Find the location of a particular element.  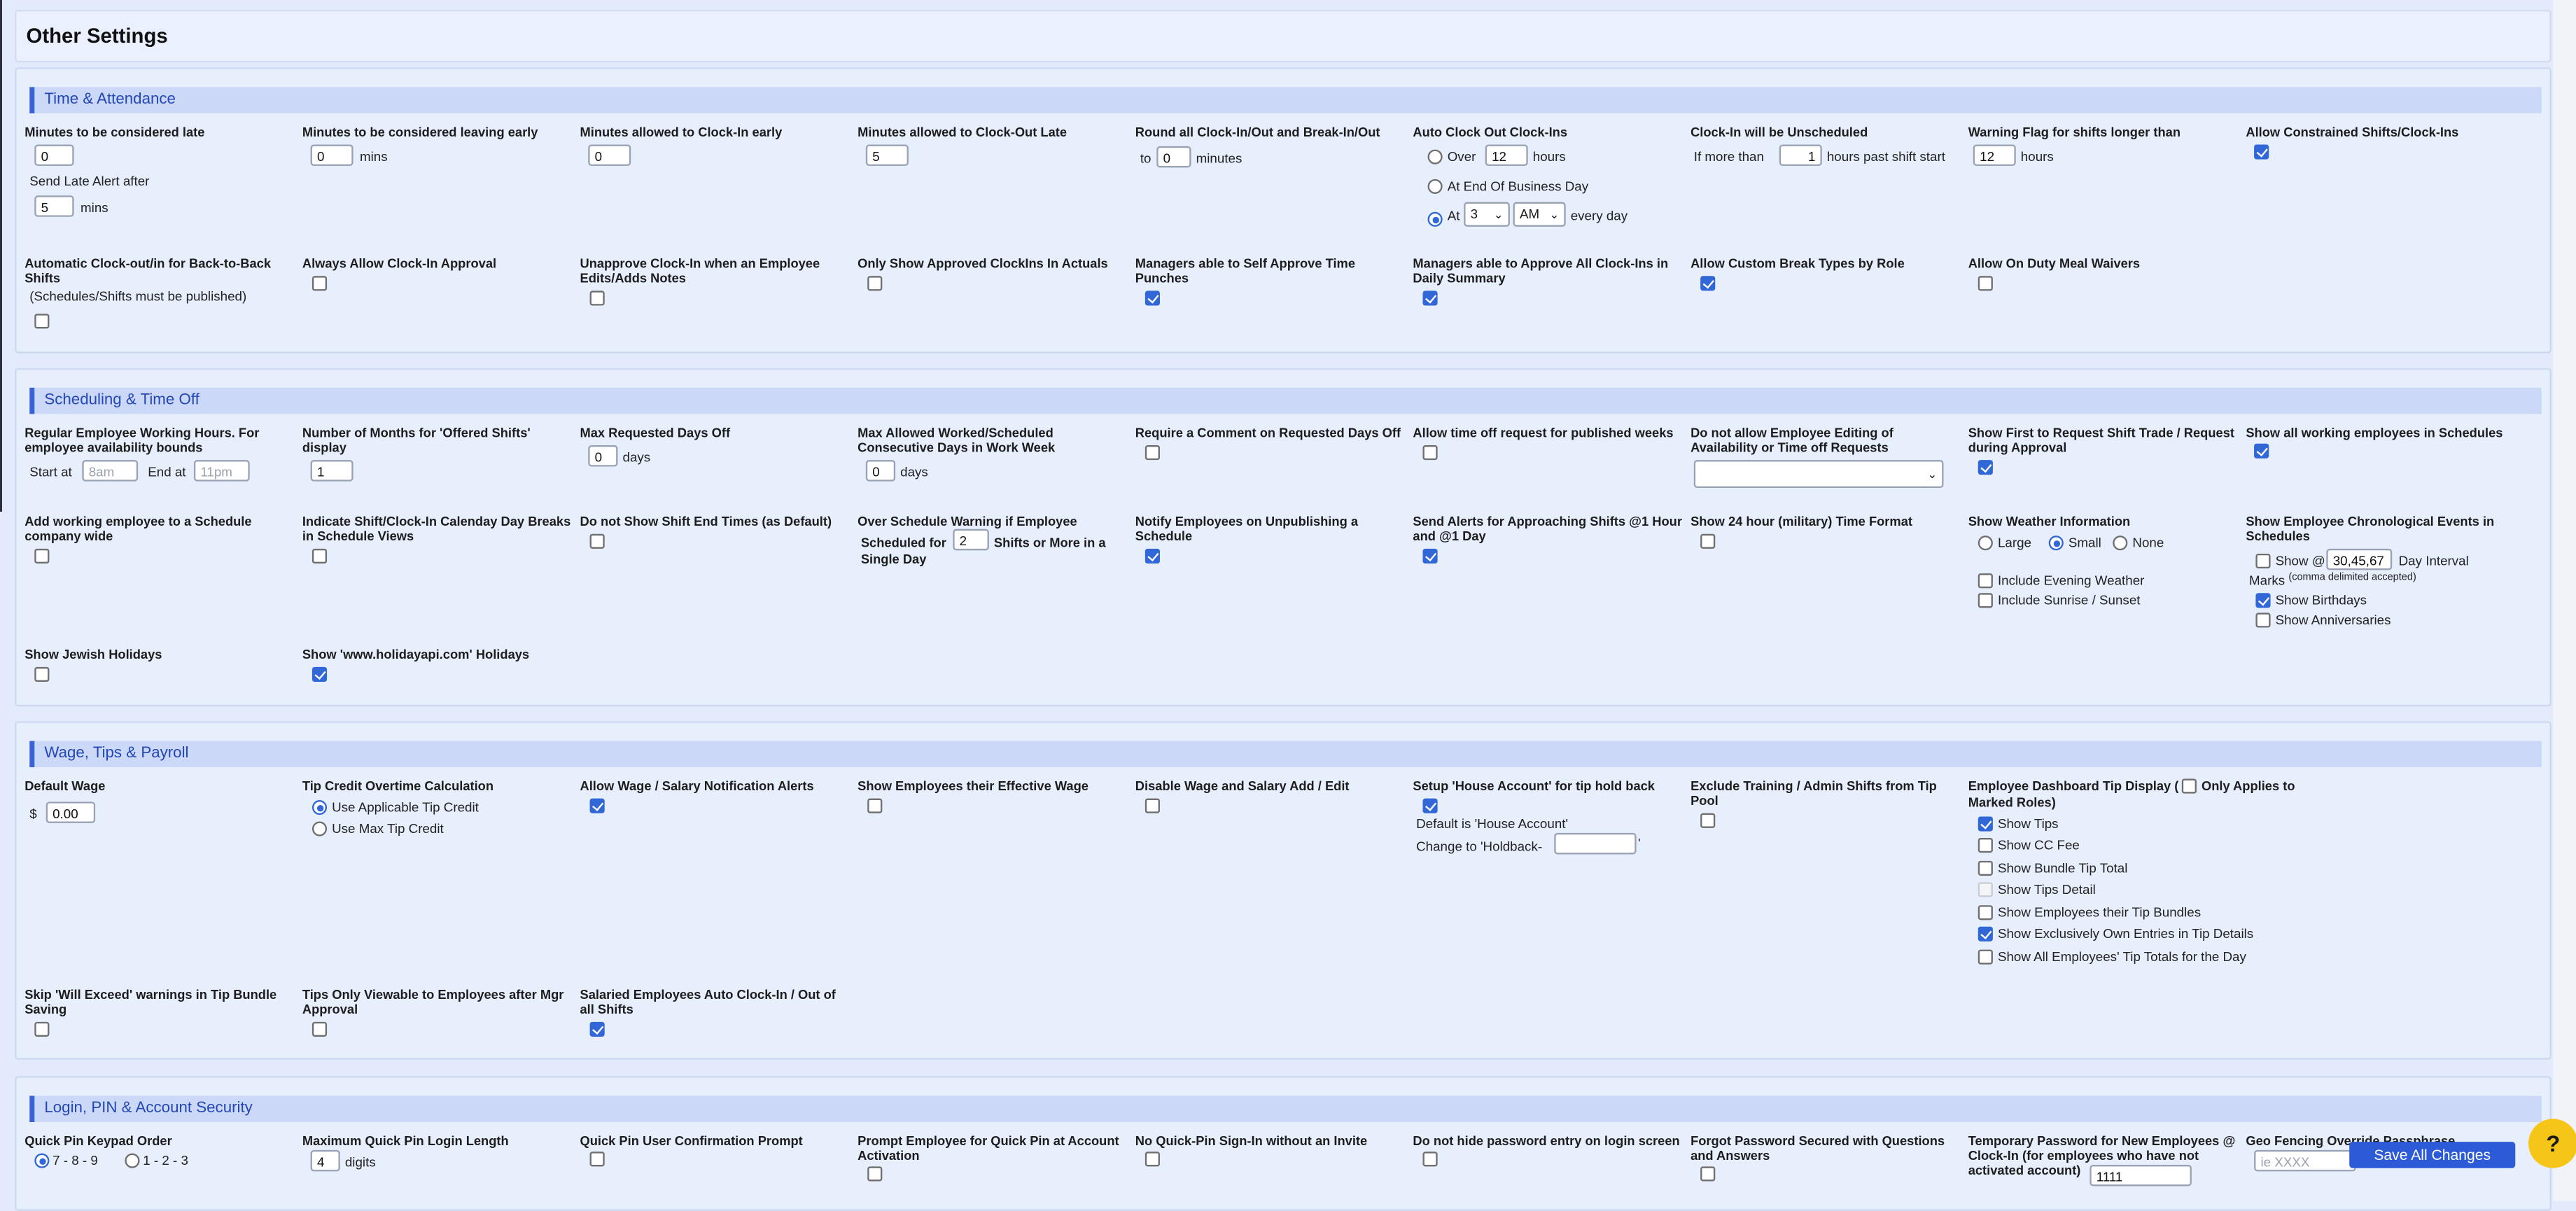

dashboard-marked-roles-checkbox is located at coordinates (2189, 786).